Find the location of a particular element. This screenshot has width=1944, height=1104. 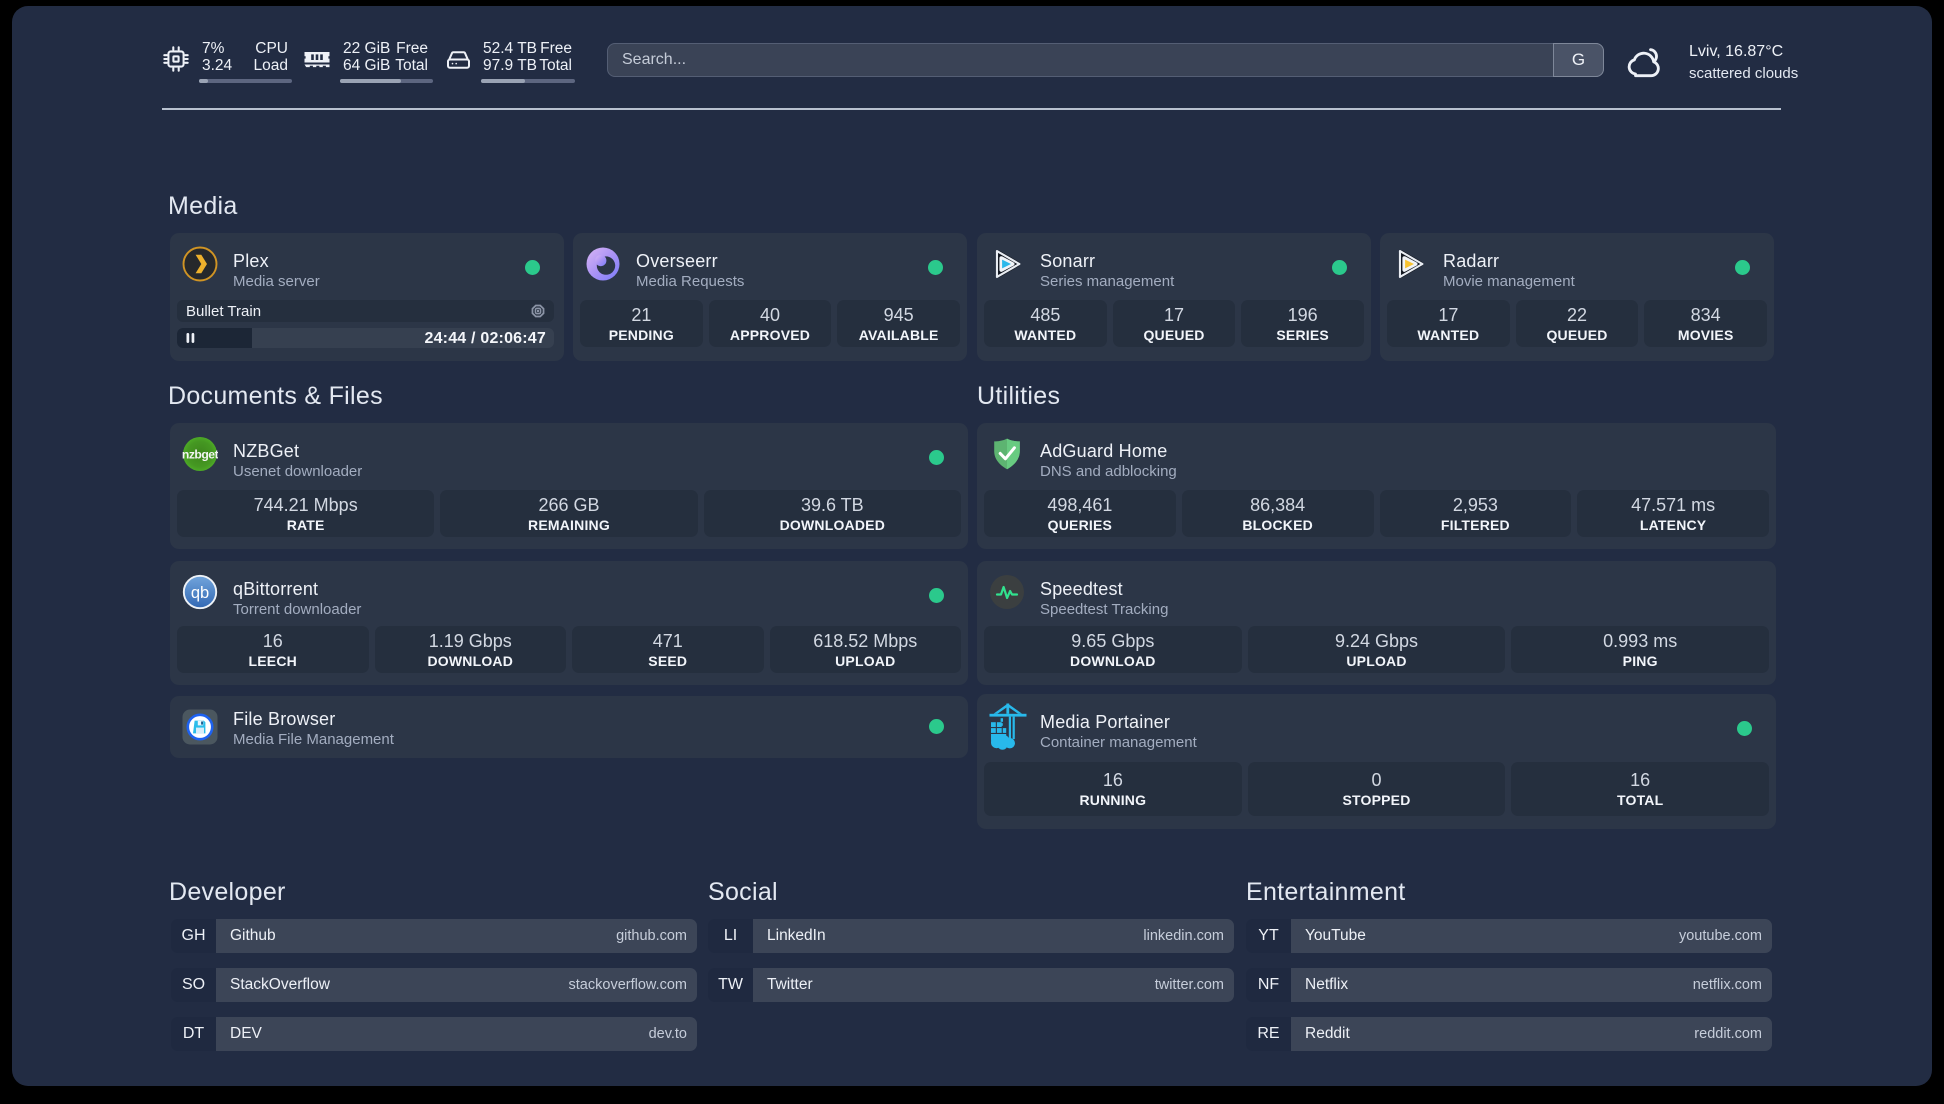

svg-text: qb is located at coordinates (200, 593).